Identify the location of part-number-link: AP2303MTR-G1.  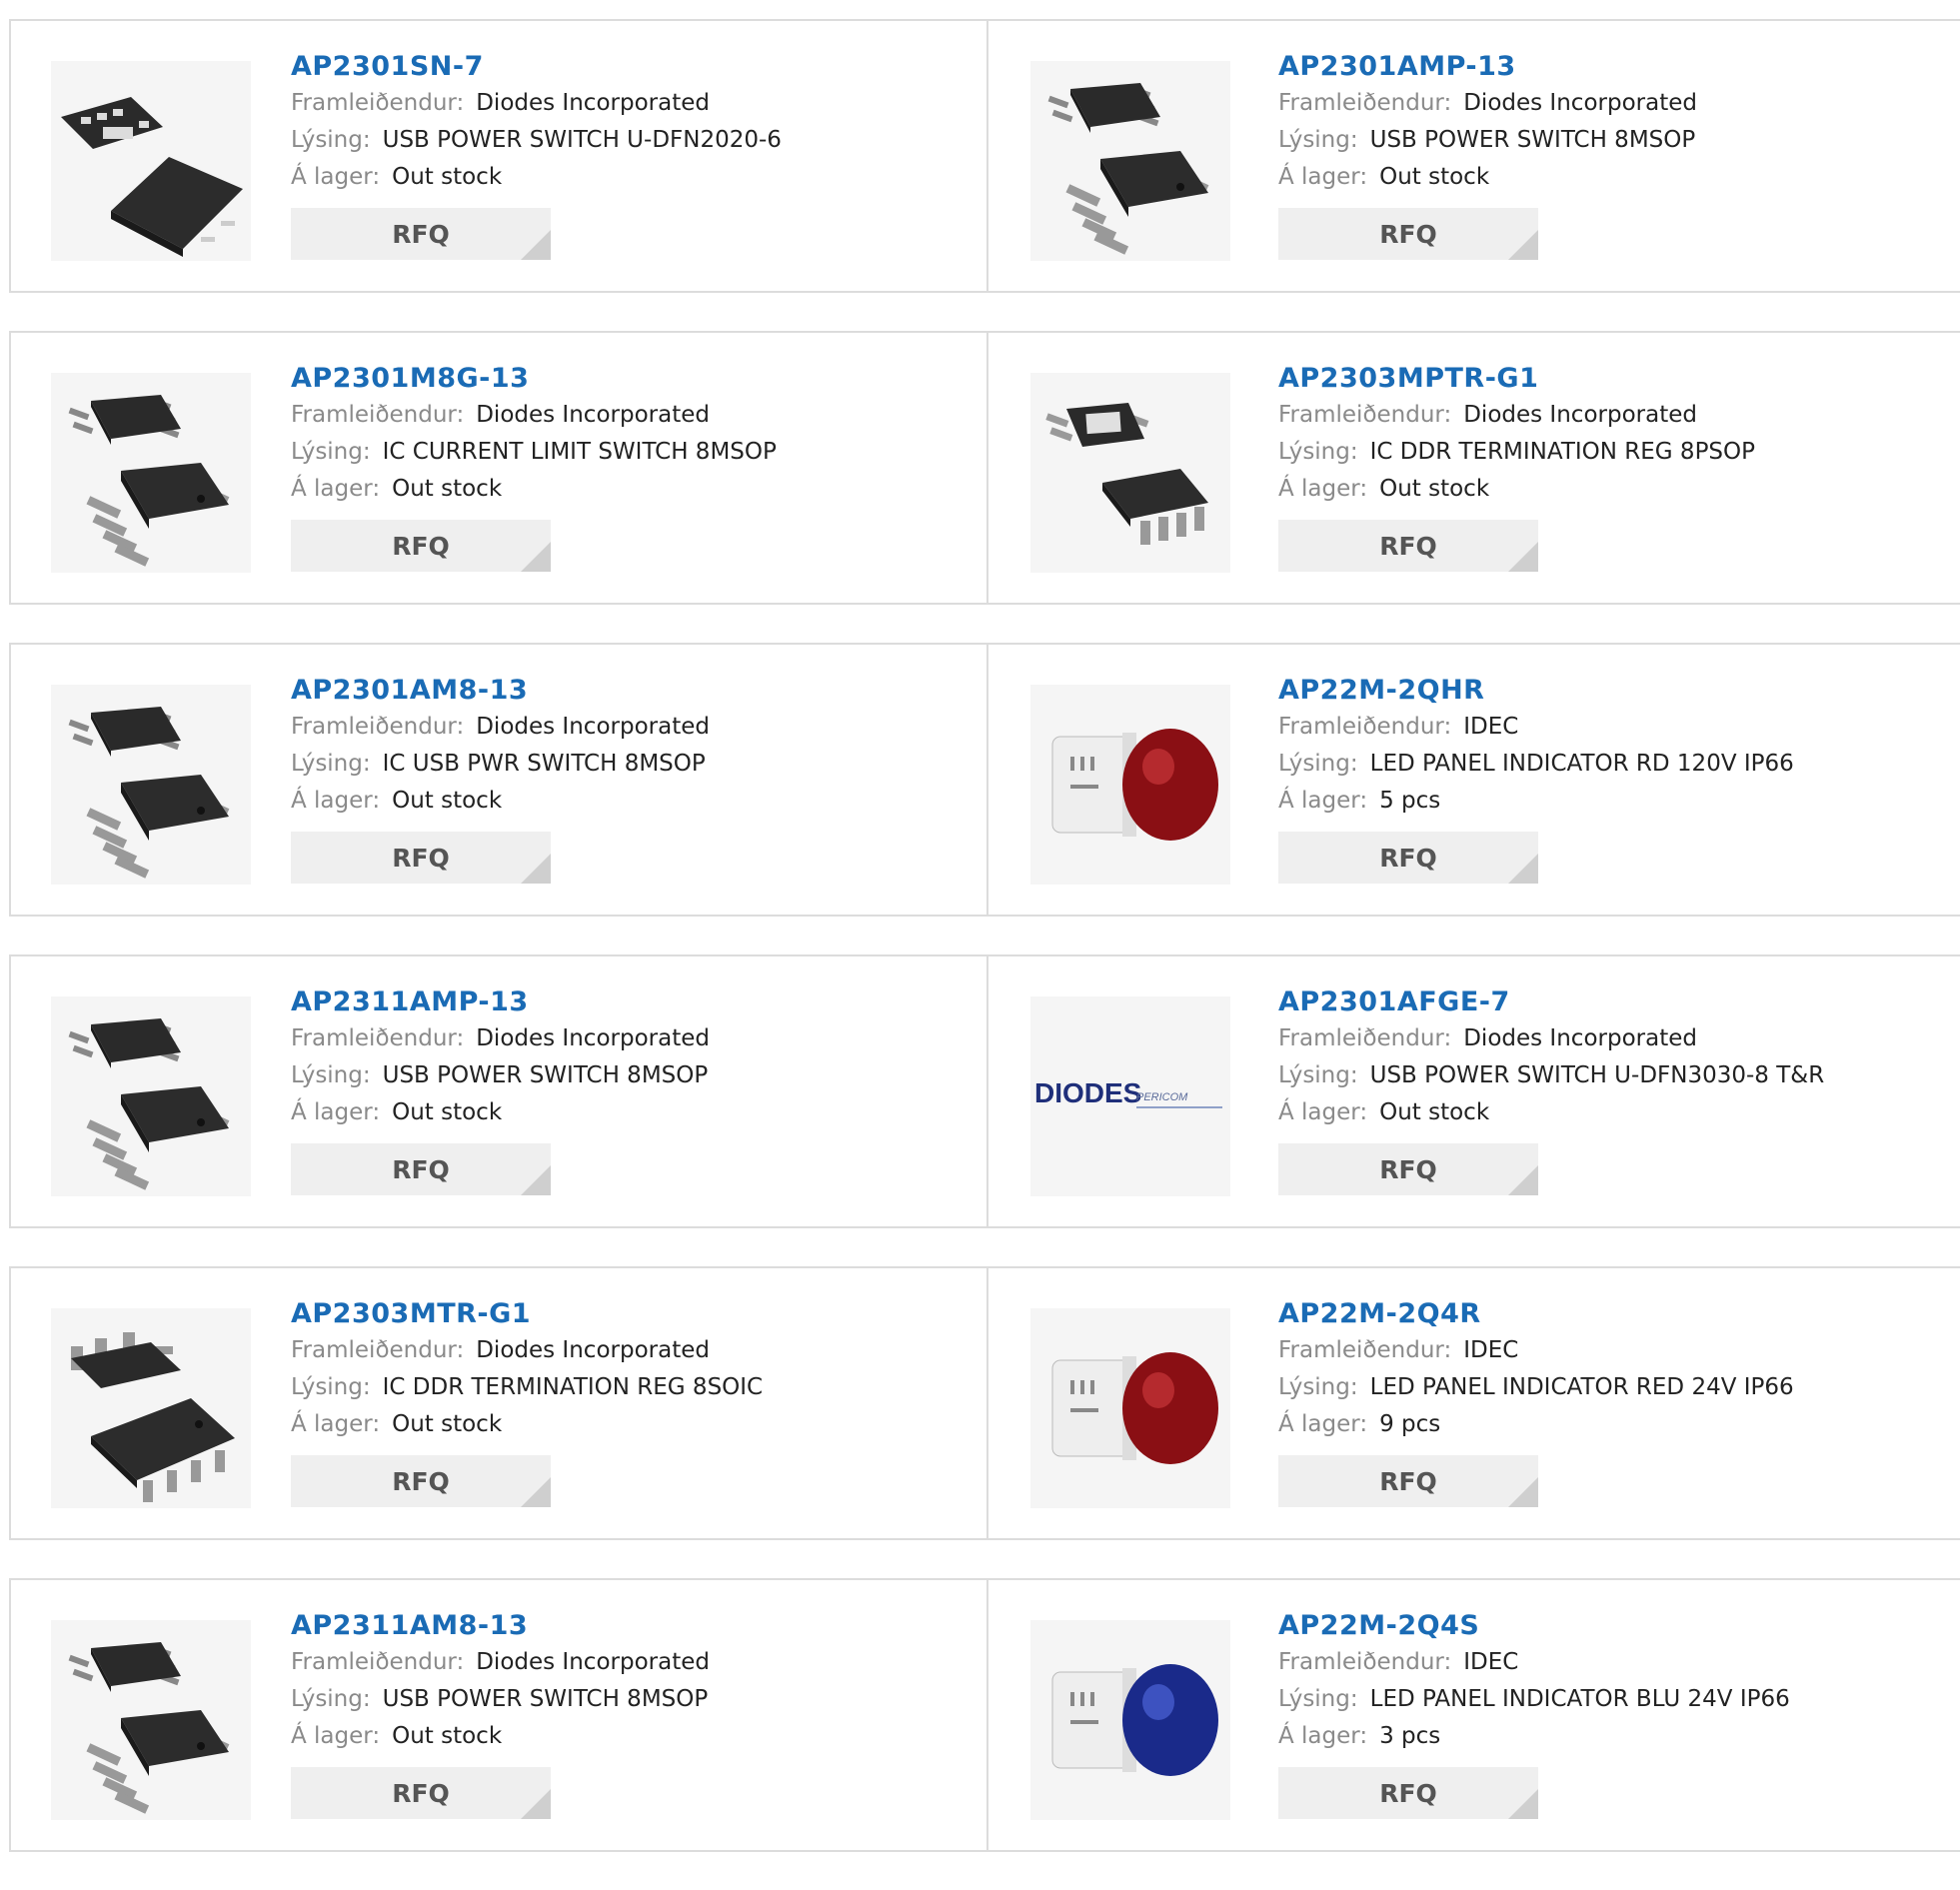
(527, 1314).